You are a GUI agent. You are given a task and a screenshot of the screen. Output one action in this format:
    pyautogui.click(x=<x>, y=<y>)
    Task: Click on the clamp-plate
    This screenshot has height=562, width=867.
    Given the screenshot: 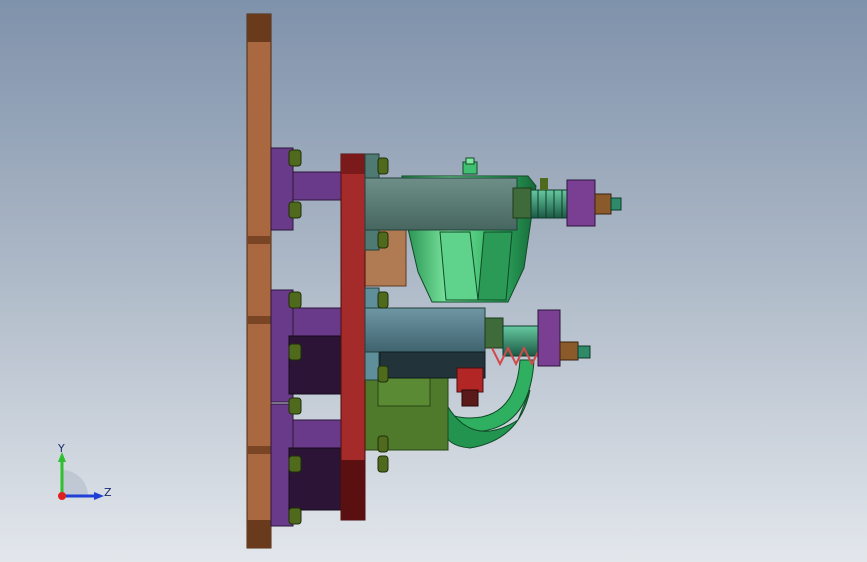 What is the action you would take?
    pyautogui.click(x=353, y=337)
    